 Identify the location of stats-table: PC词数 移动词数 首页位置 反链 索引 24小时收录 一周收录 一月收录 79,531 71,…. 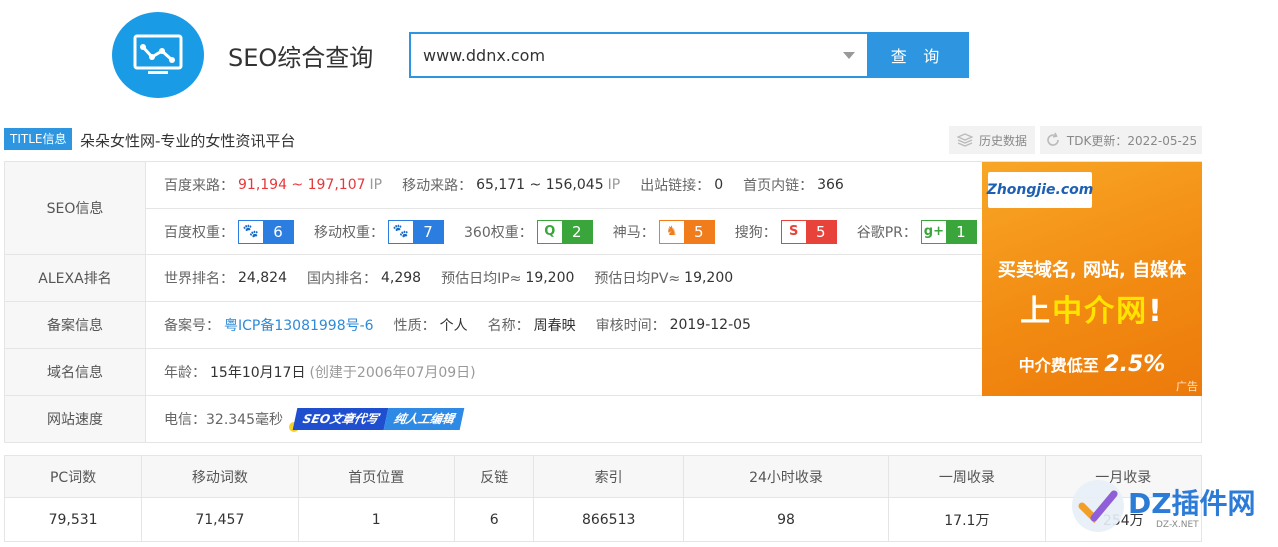
(603, 498).